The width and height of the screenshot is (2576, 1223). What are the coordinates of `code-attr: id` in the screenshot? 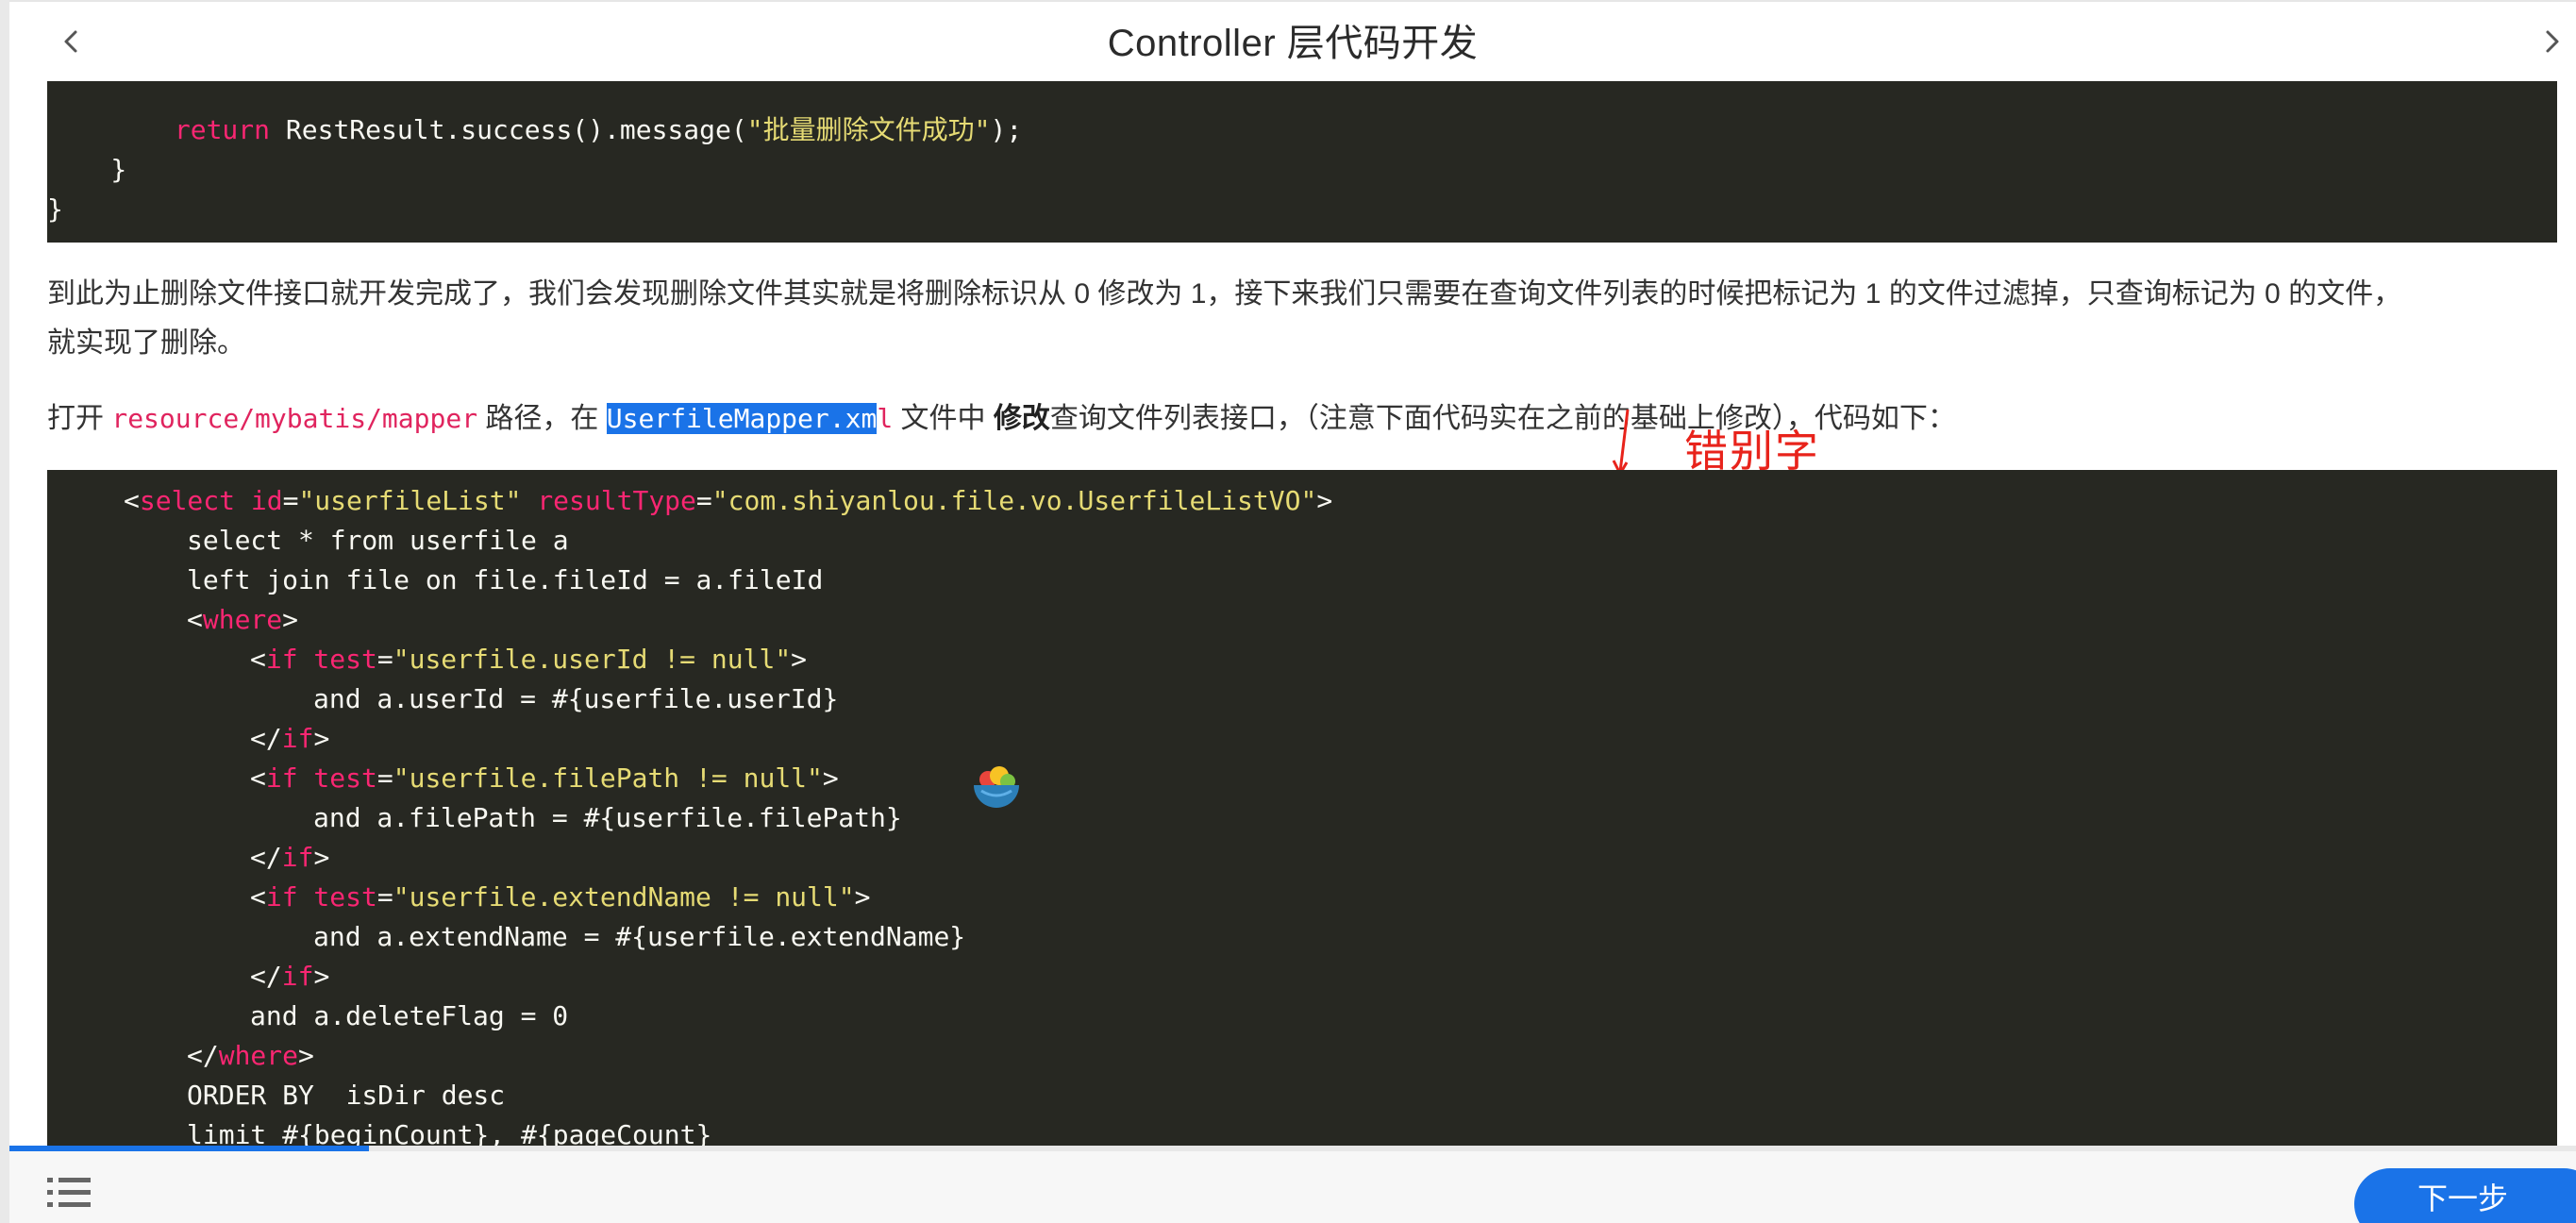 It's located at (259, 500).